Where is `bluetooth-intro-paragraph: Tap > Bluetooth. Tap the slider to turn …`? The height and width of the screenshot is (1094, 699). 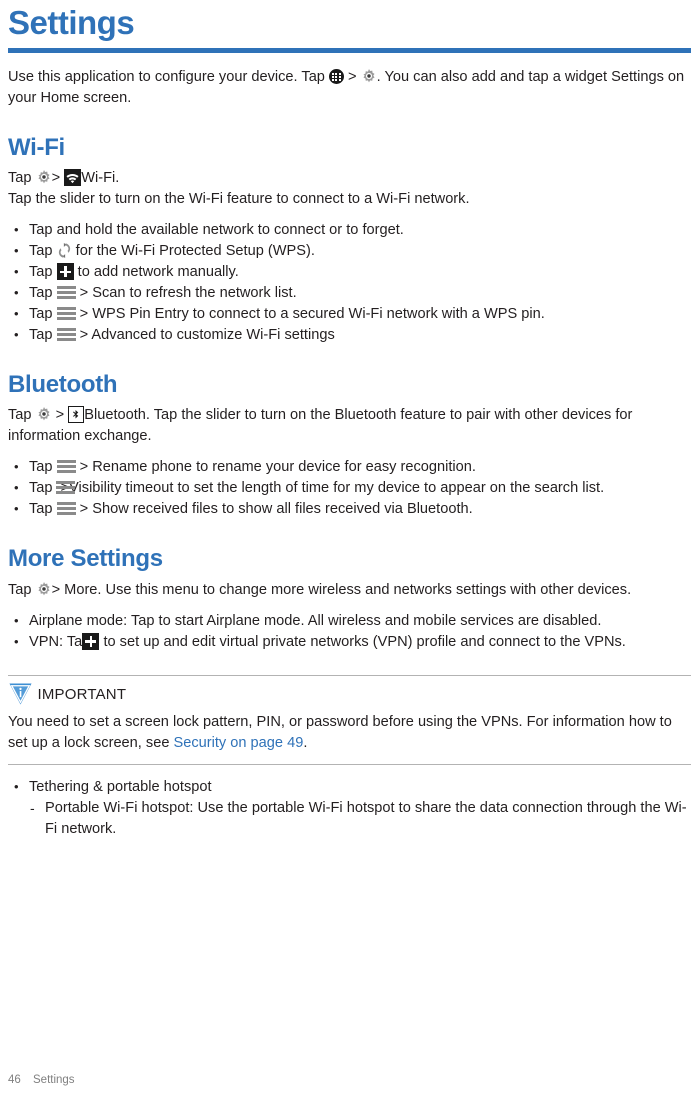
bluetooth-intro-paragraph: Tap > Bluetooth. Tap the slider to turn … is located at coordinates (349, 426).